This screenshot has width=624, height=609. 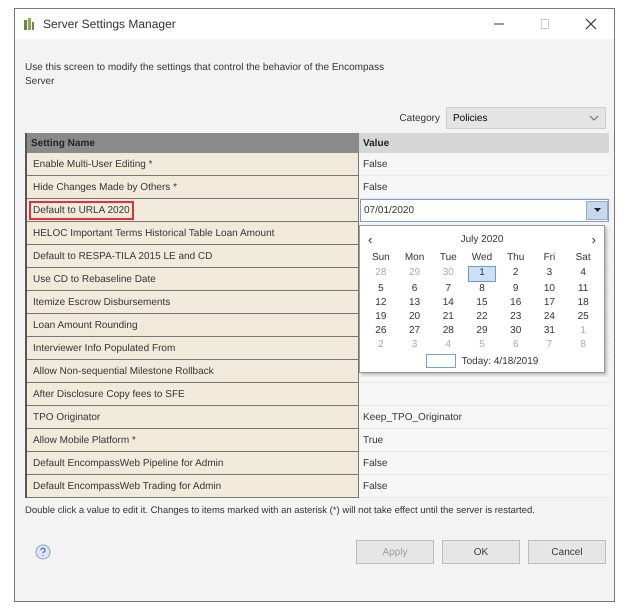 I want to click on calendar-day: 13, so click(x=414, y=303).